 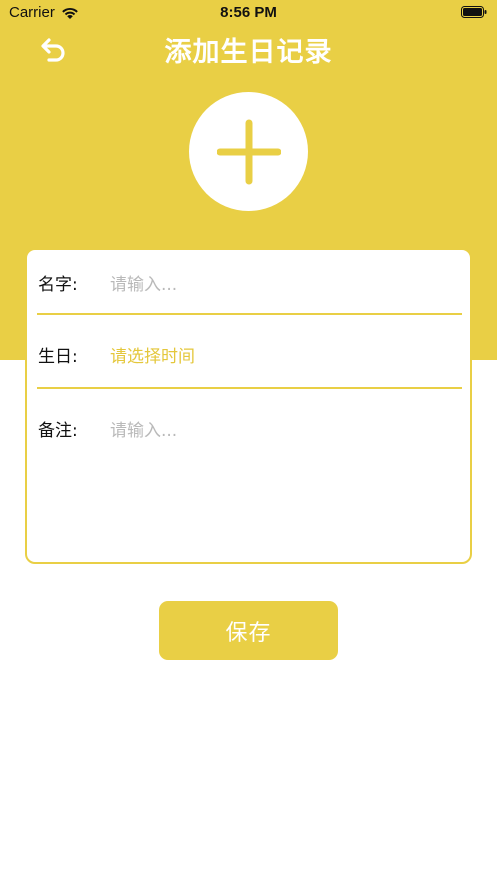 What do you see at coordinates (248, 630) in the screenshot?
I see `save-button: 保存` at bounding box center [248, 630].